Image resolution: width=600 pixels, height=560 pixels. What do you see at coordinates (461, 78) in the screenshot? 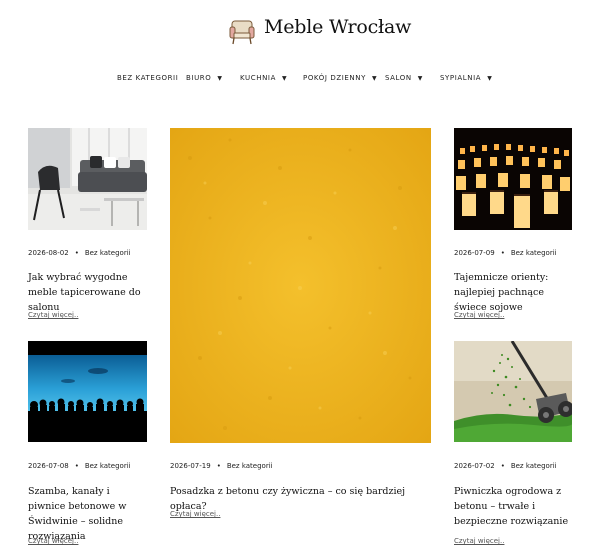
I see `nav-item-label: SYPIALNIA` at bounding box center [461, 78].